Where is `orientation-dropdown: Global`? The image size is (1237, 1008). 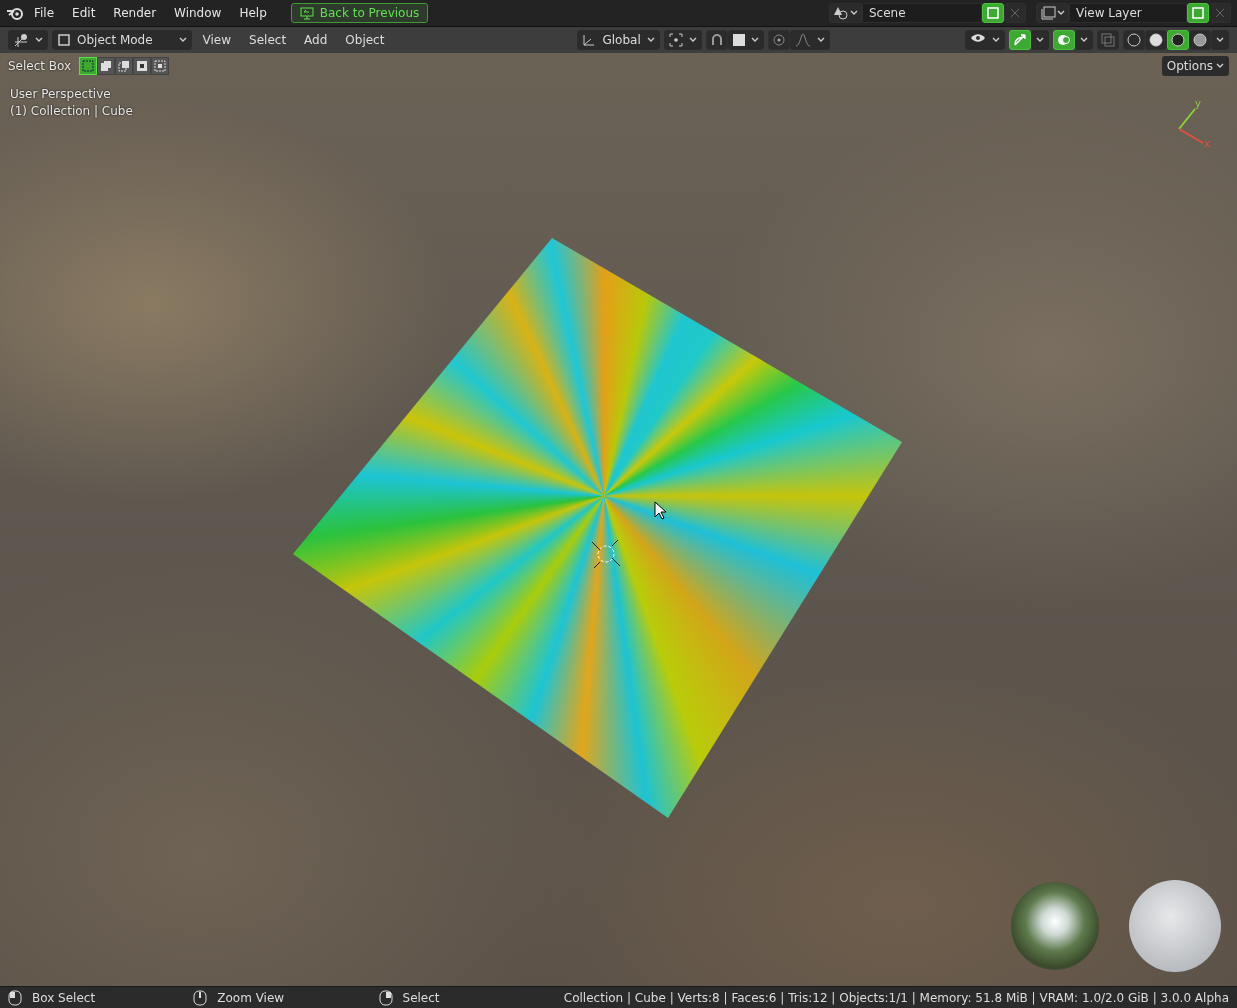
orientation-dropdown: Global is located at coordinates (618, 40).